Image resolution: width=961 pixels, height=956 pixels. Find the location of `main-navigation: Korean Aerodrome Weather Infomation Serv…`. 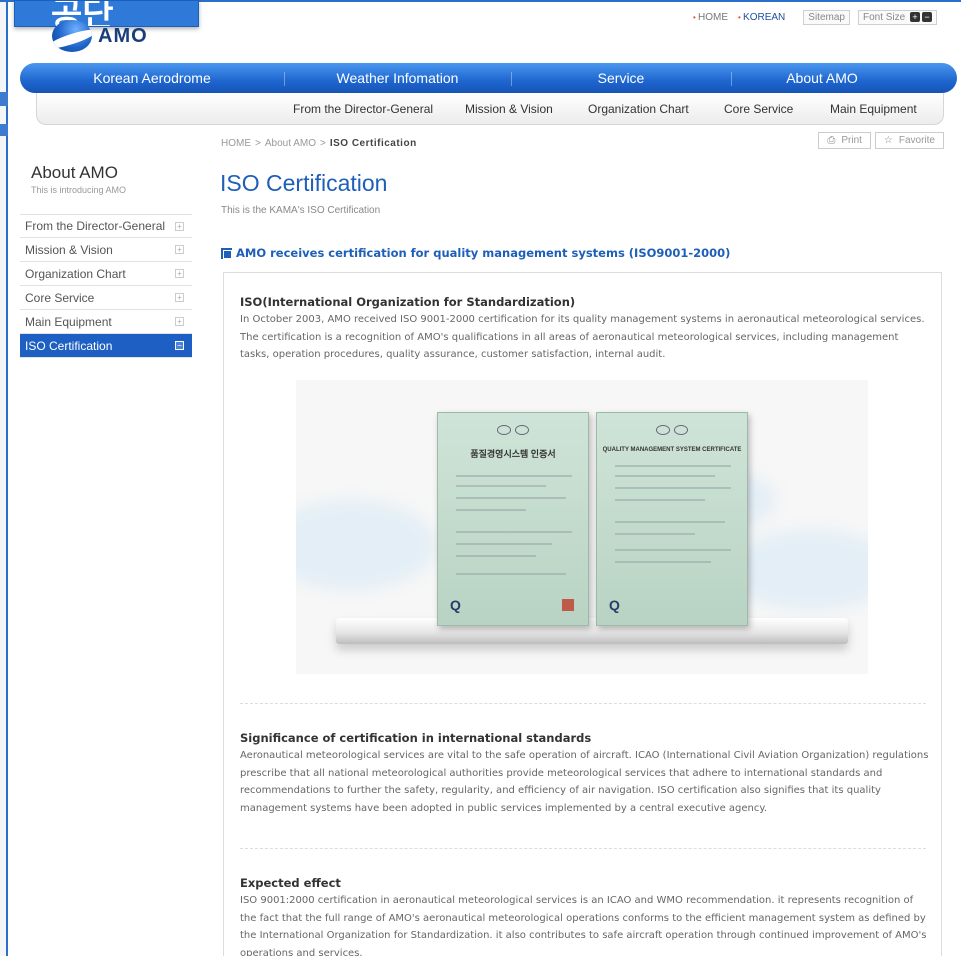

main-navigation: Korean Aerodrome Weather Infomation Serv… is located at coordinates (488, 78).